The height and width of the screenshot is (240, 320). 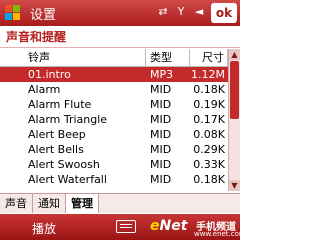 What do you see at coordinates (43, 15) in the screenshot?
I see `window-title: 设置` at bounding box center [43, 15].